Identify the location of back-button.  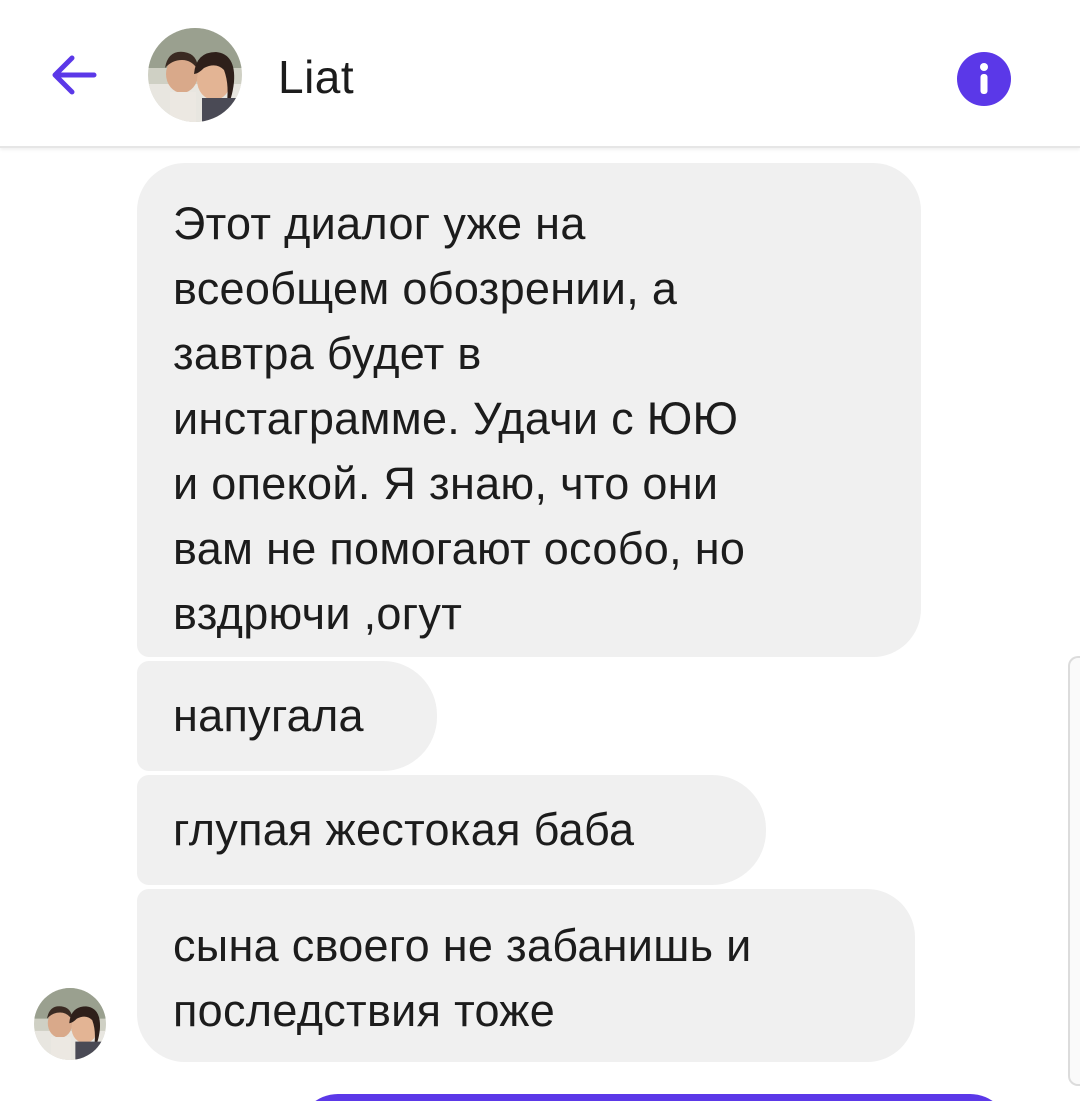
(74, 75).